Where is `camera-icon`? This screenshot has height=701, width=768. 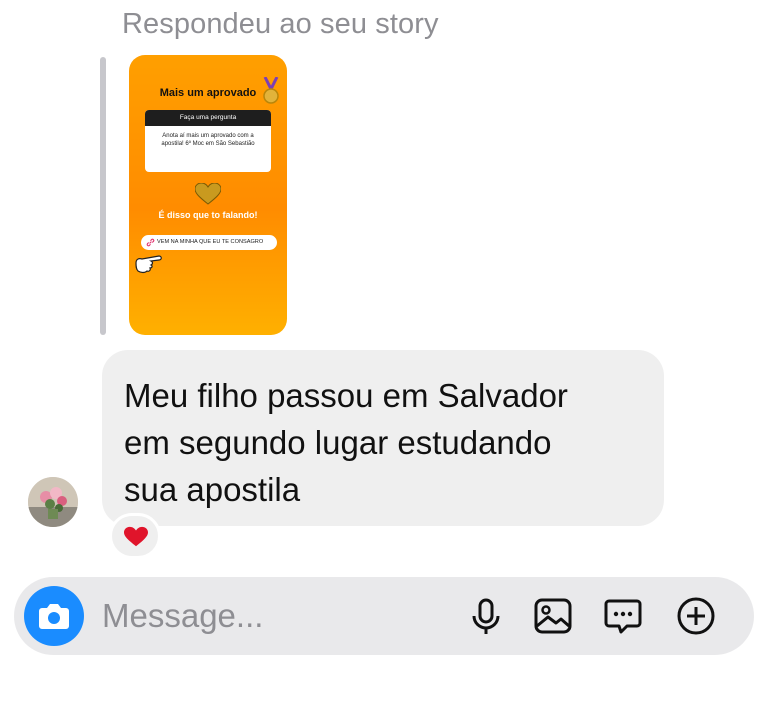 camera-icon is located at coordinates (54, 616).